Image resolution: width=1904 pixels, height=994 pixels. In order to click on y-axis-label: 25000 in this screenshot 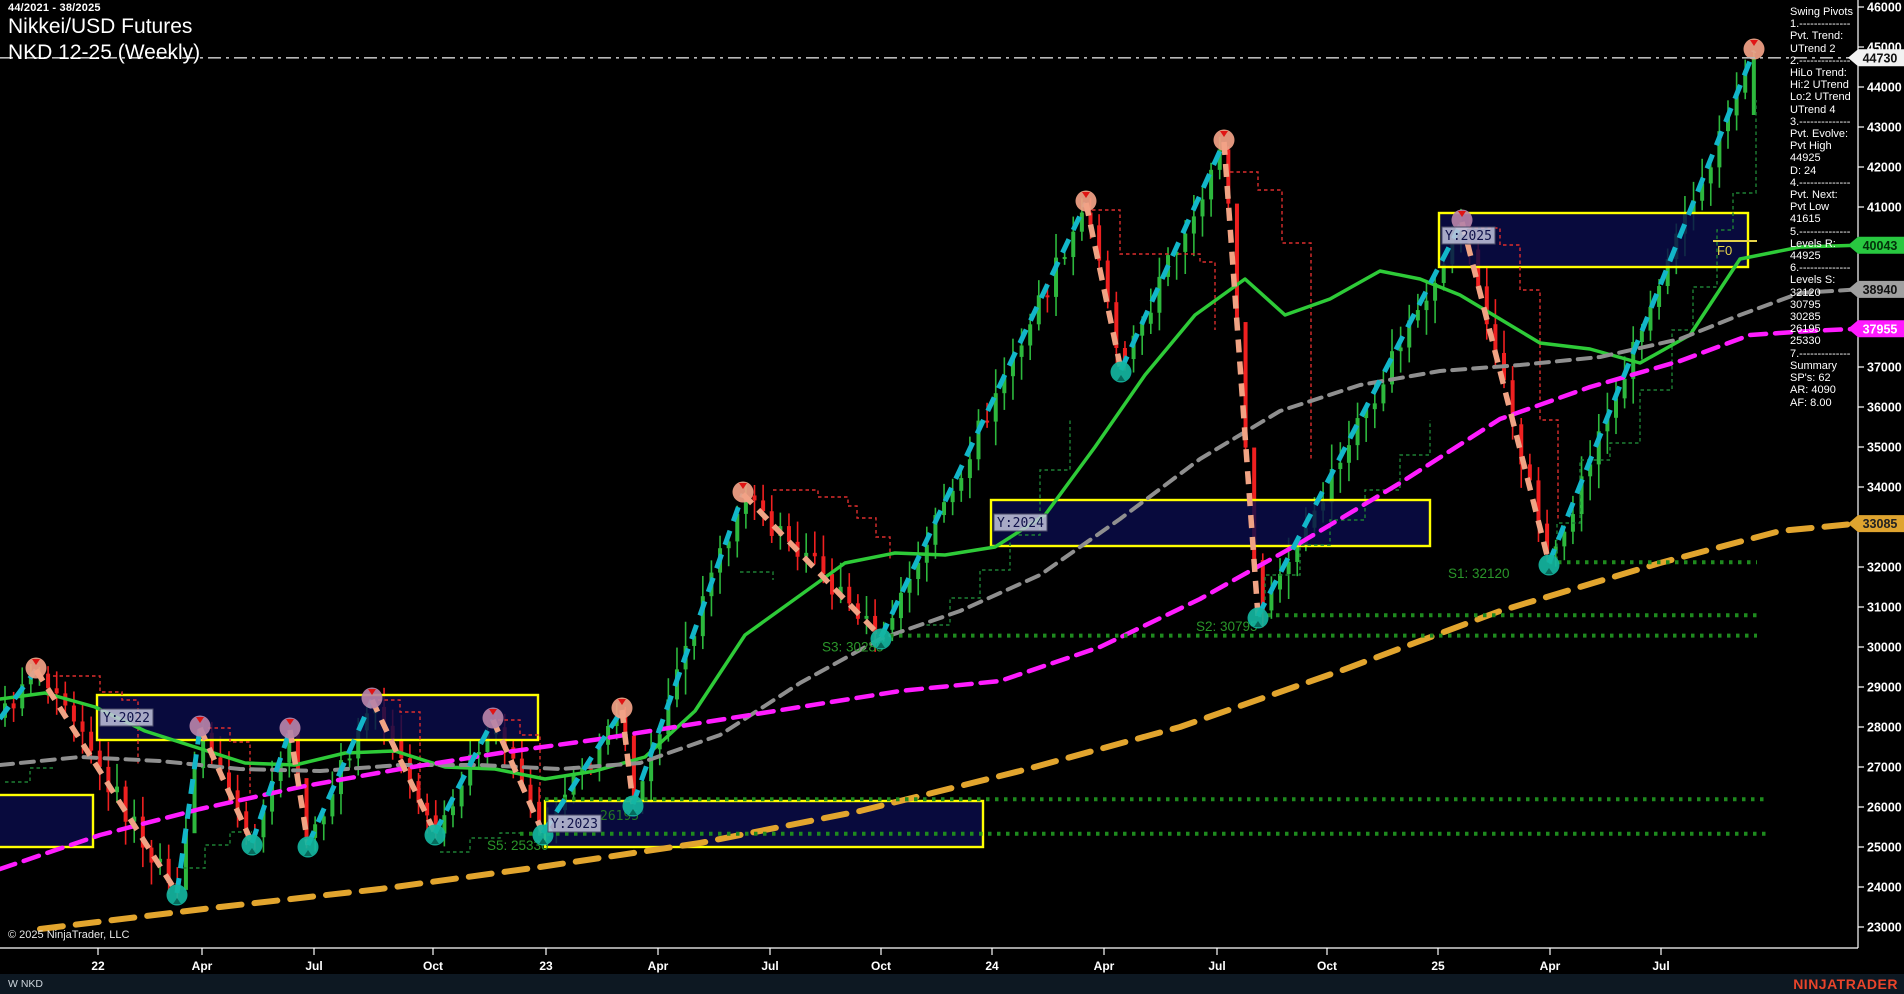, I will do `click(1884, 848)`.